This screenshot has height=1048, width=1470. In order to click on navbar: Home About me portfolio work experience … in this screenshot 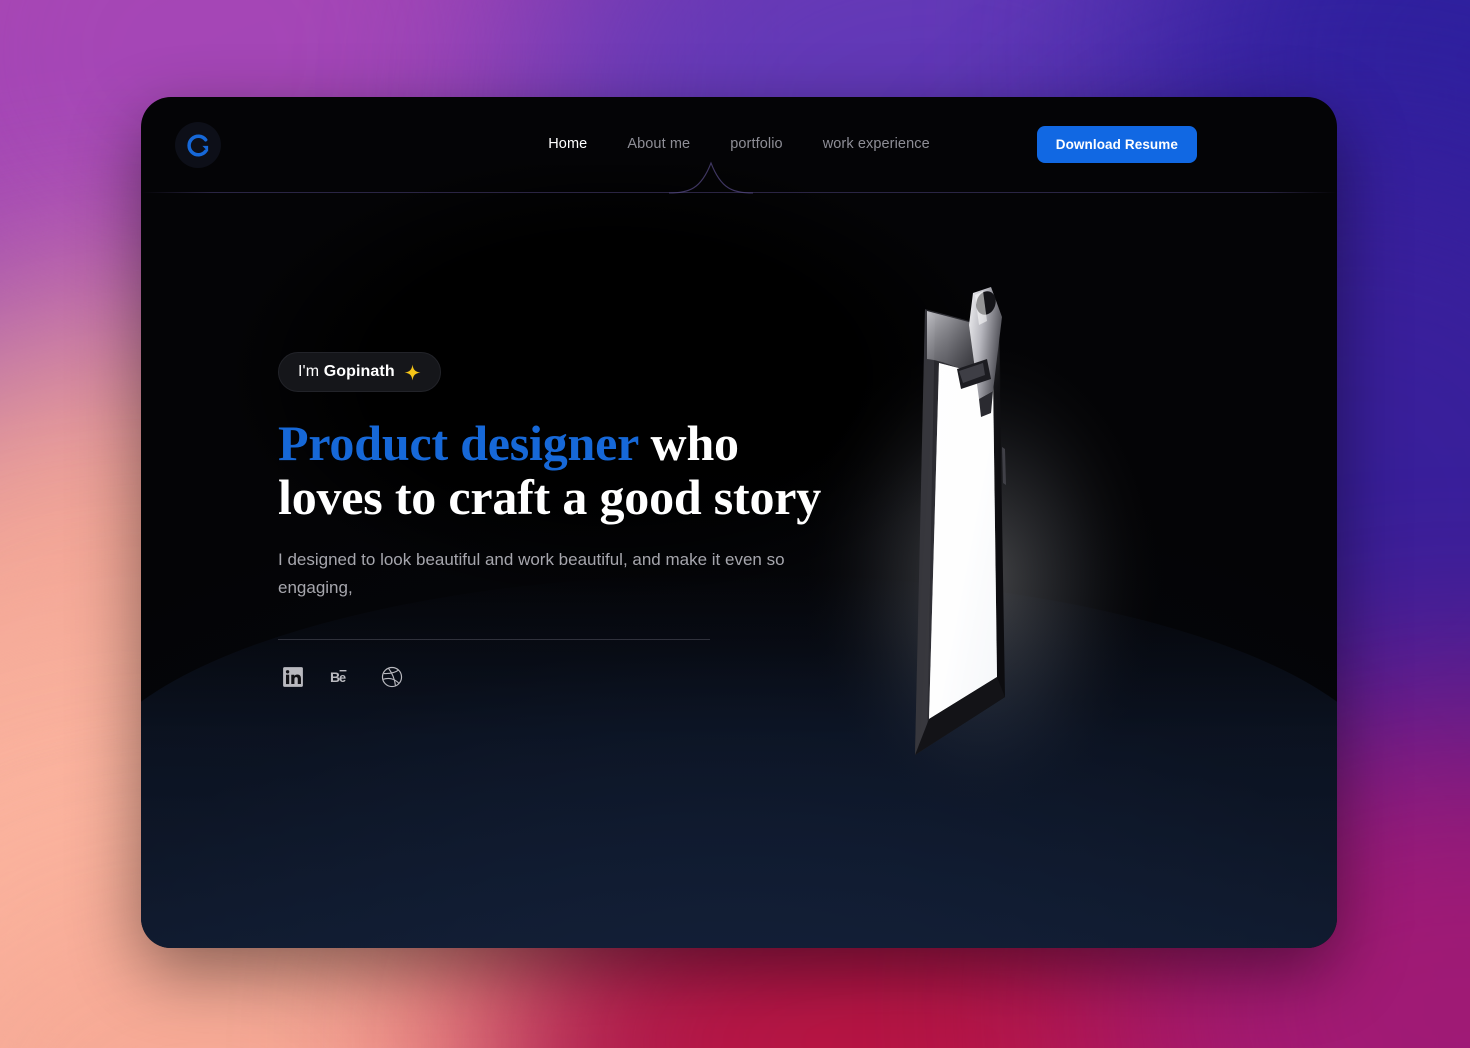, I will do `click(739, 145)`.